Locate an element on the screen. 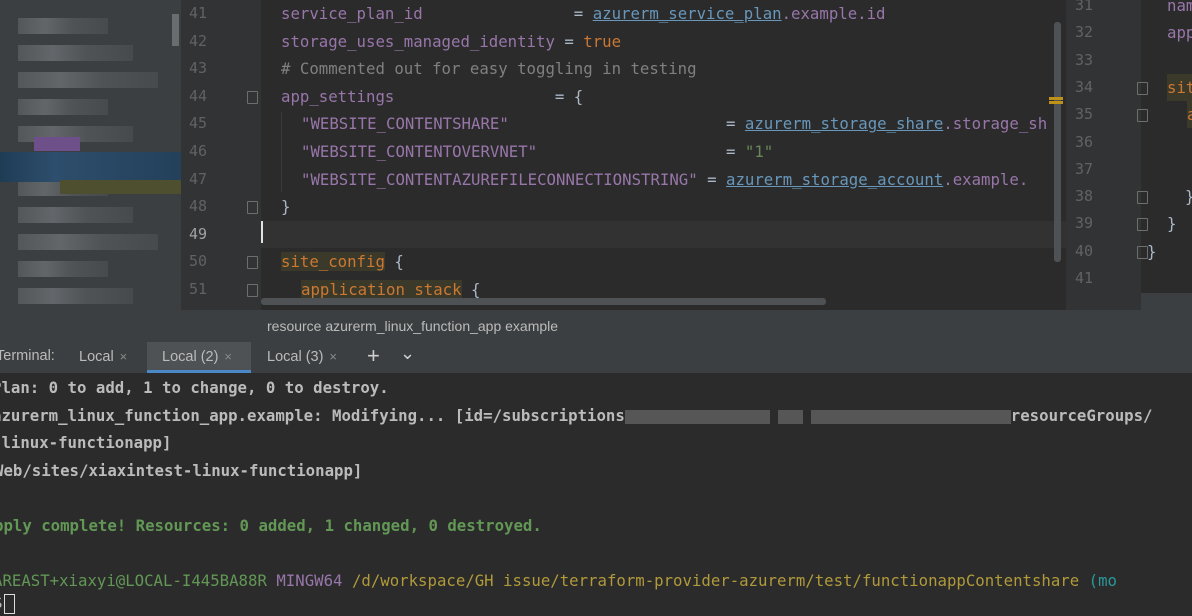  terminal-cursor is located at coordinates (10, 603).